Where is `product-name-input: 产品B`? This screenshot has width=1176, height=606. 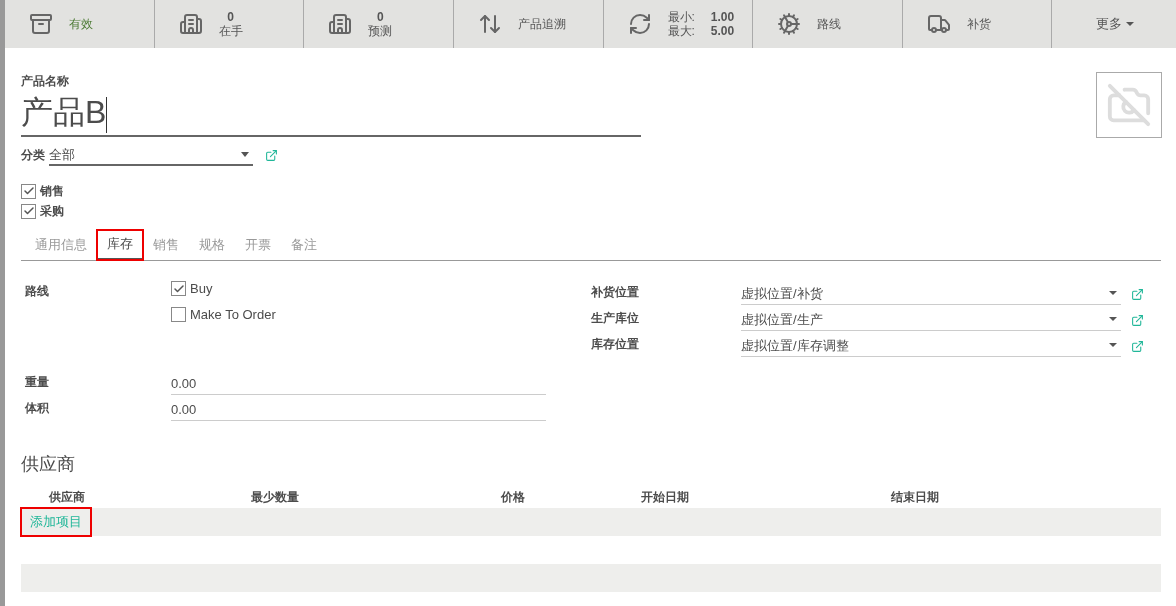
product-name-input: 产品B is located at coordinates (331, 114).